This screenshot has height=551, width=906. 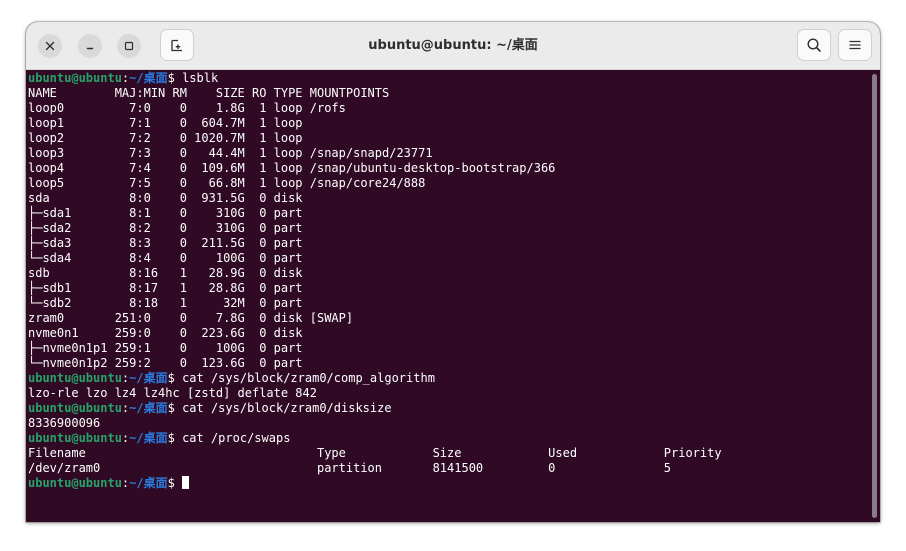 I want to click on output-line: └─sda4 8:4 0 100G 0 part, so click(x=165, y=258).